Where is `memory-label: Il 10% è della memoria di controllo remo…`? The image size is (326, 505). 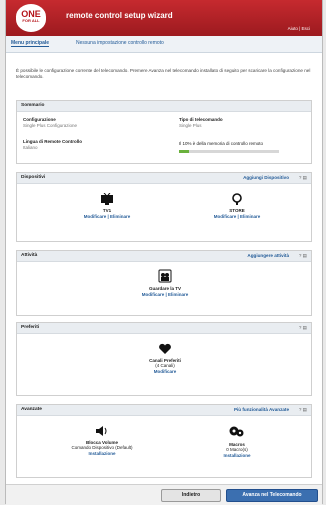
memory-label: Il 10% è della memoria di controllo remo… is located at coordinates (221, 143).